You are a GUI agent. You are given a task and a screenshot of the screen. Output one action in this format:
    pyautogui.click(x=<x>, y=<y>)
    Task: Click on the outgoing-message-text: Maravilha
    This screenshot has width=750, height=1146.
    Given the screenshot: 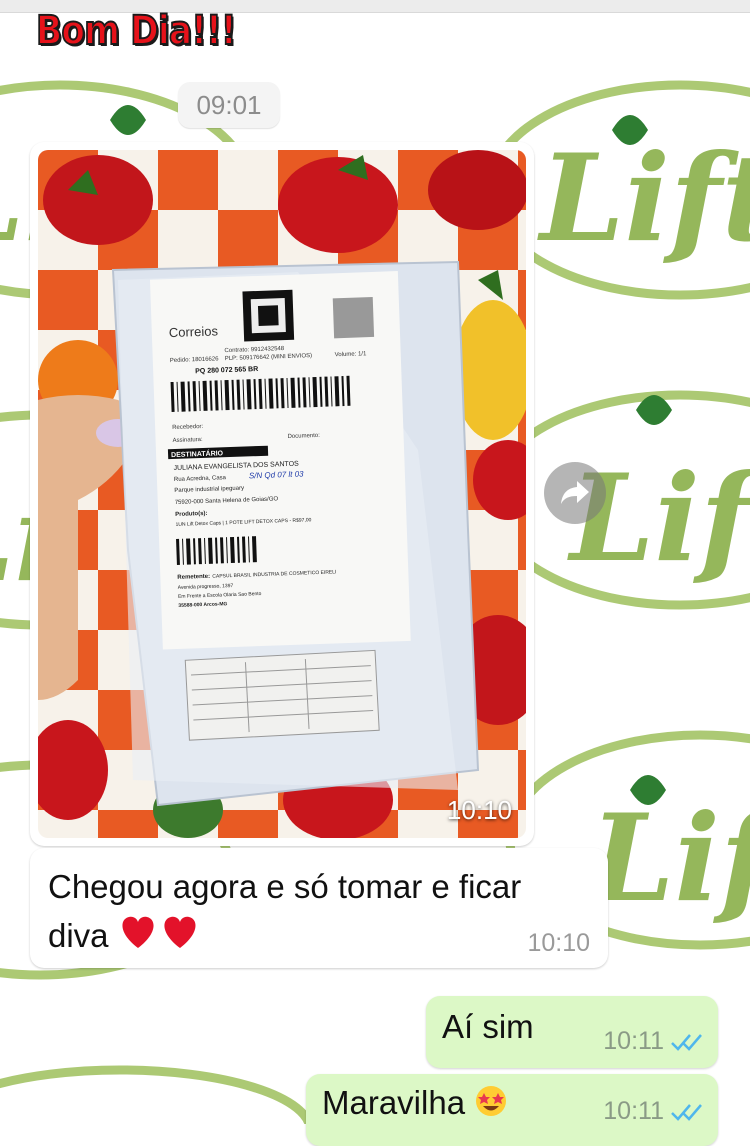 What is the action you would take?
    pyautogui.click(x=415, y=1105)
    